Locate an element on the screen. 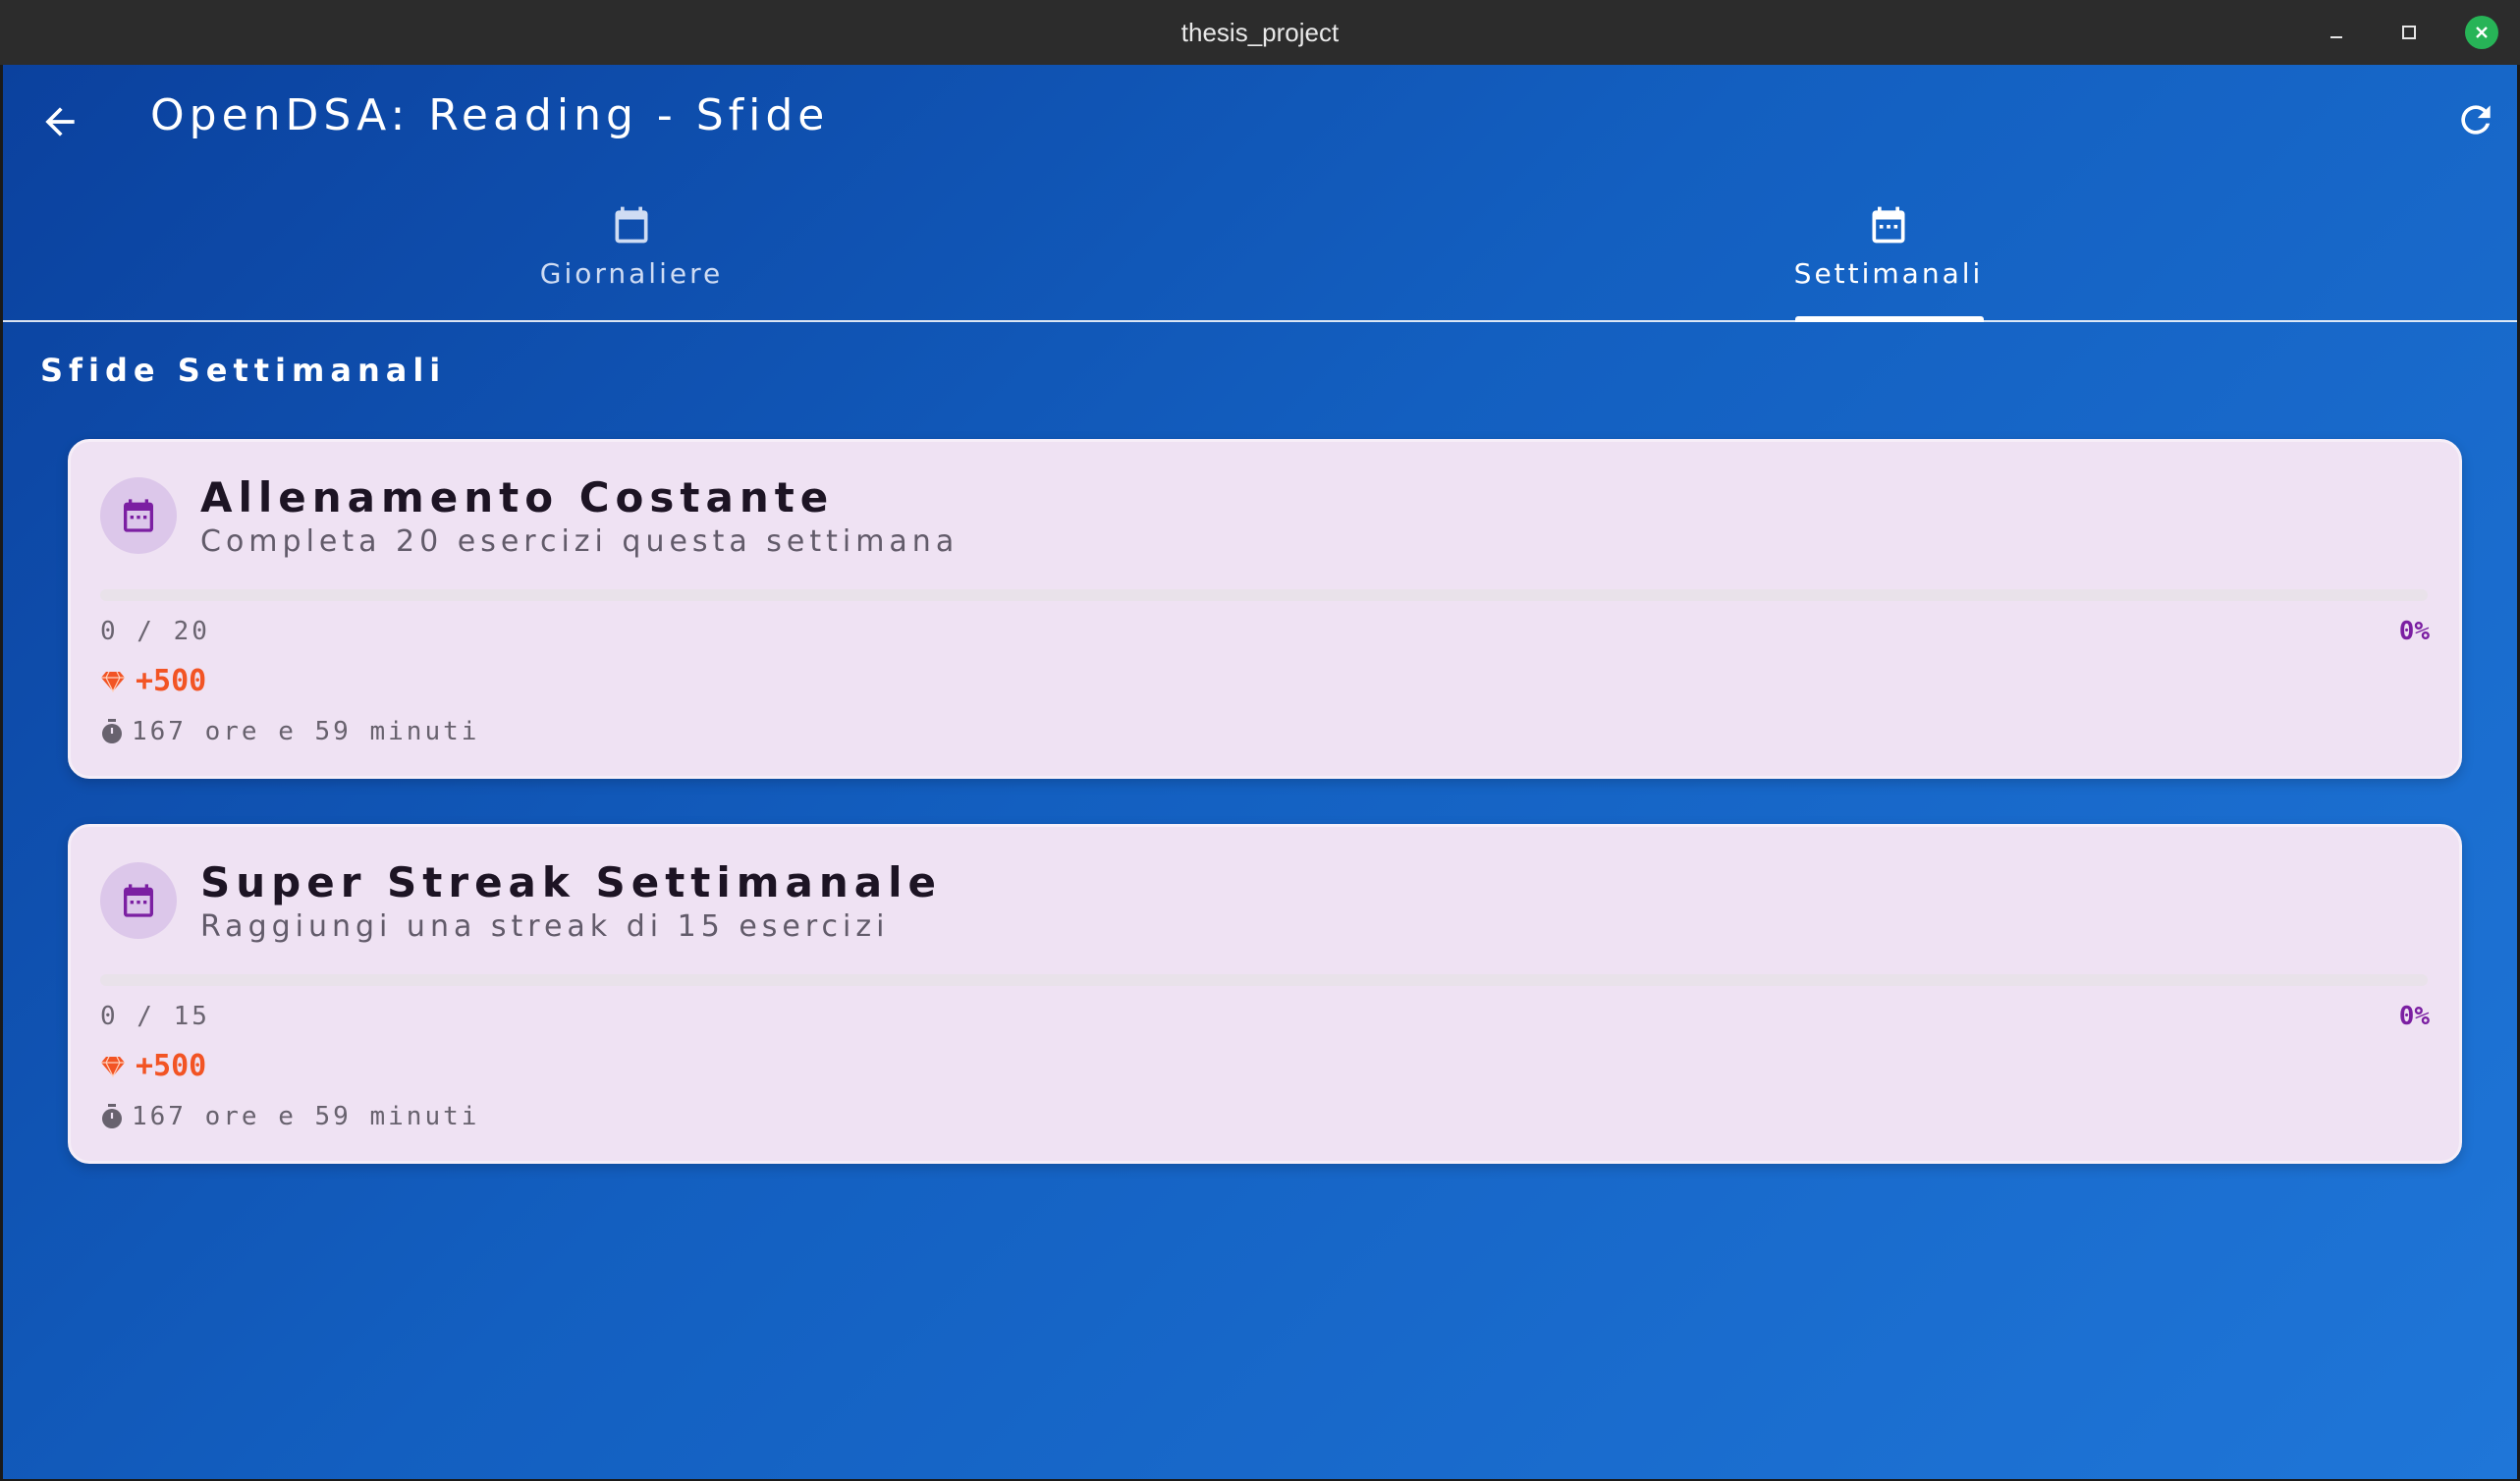 The image size is (2520, 1481). arrow-back-icon is located at coordinates (60, 122).